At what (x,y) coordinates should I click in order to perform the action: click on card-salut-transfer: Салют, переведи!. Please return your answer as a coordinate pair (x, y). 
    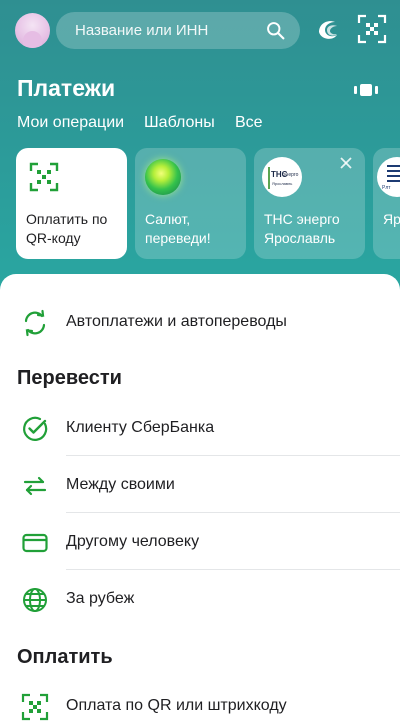
    Looking at the image, I should click on (190, 203).